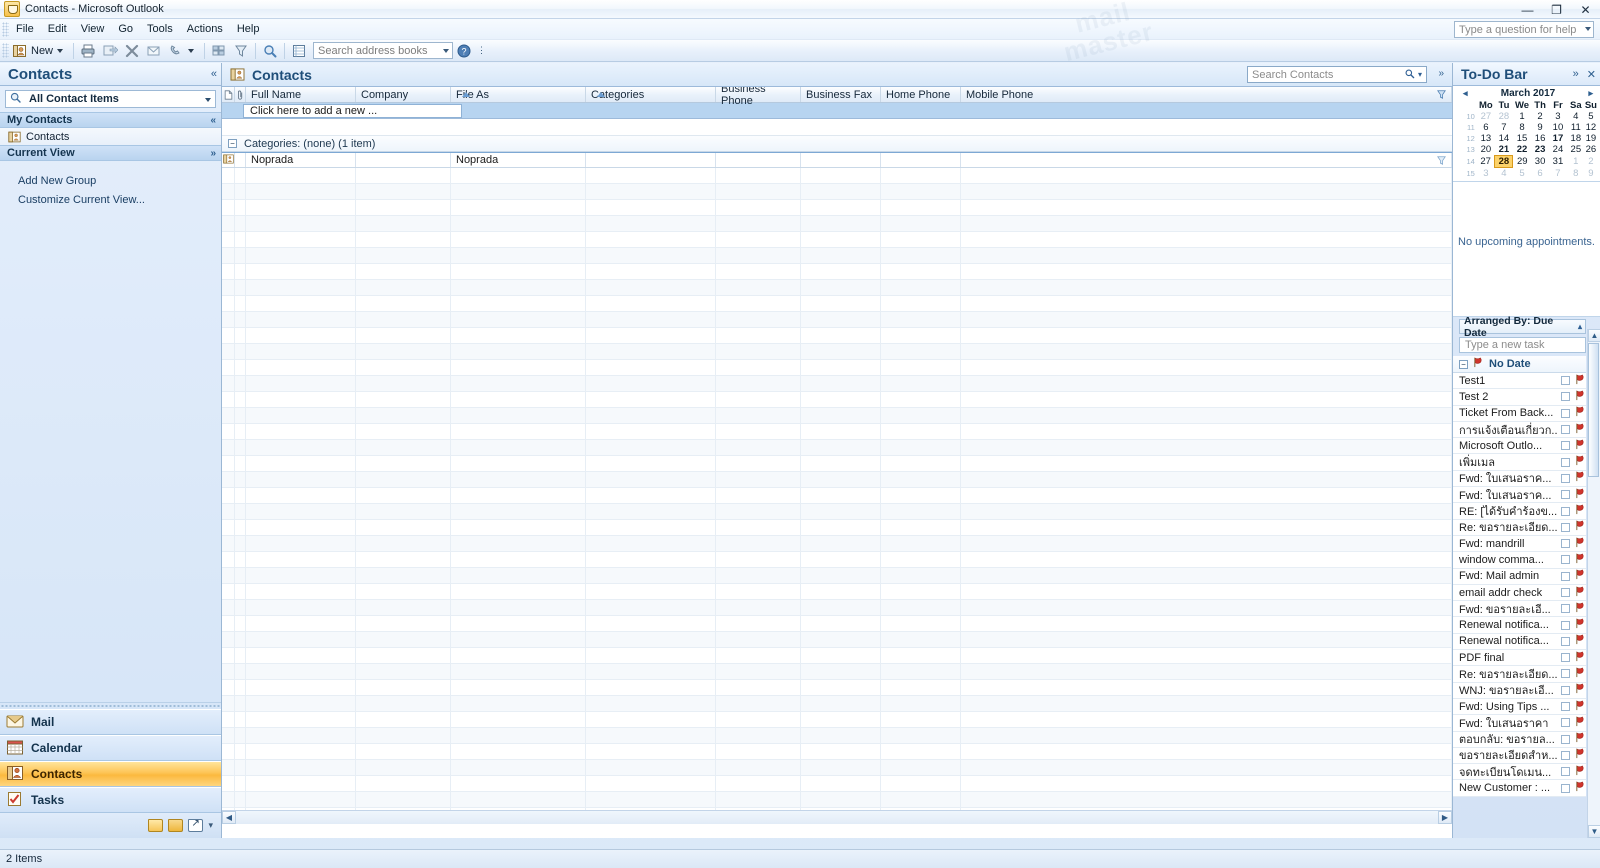  Describe the element at coordinates (837, 160) in the screenshot. I see `table-row: Noprada Noprada` at that location.